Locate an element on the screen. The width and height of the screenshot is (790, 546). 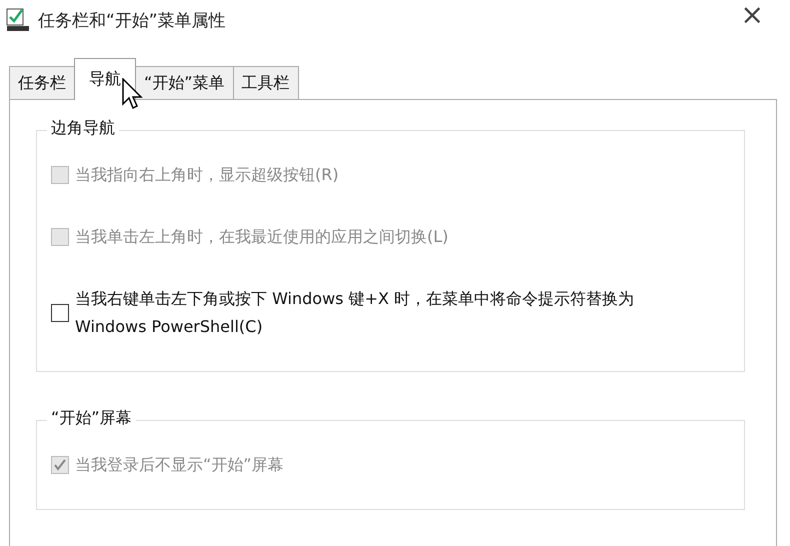
tab: 导航 is located at coordinates (105, 79).